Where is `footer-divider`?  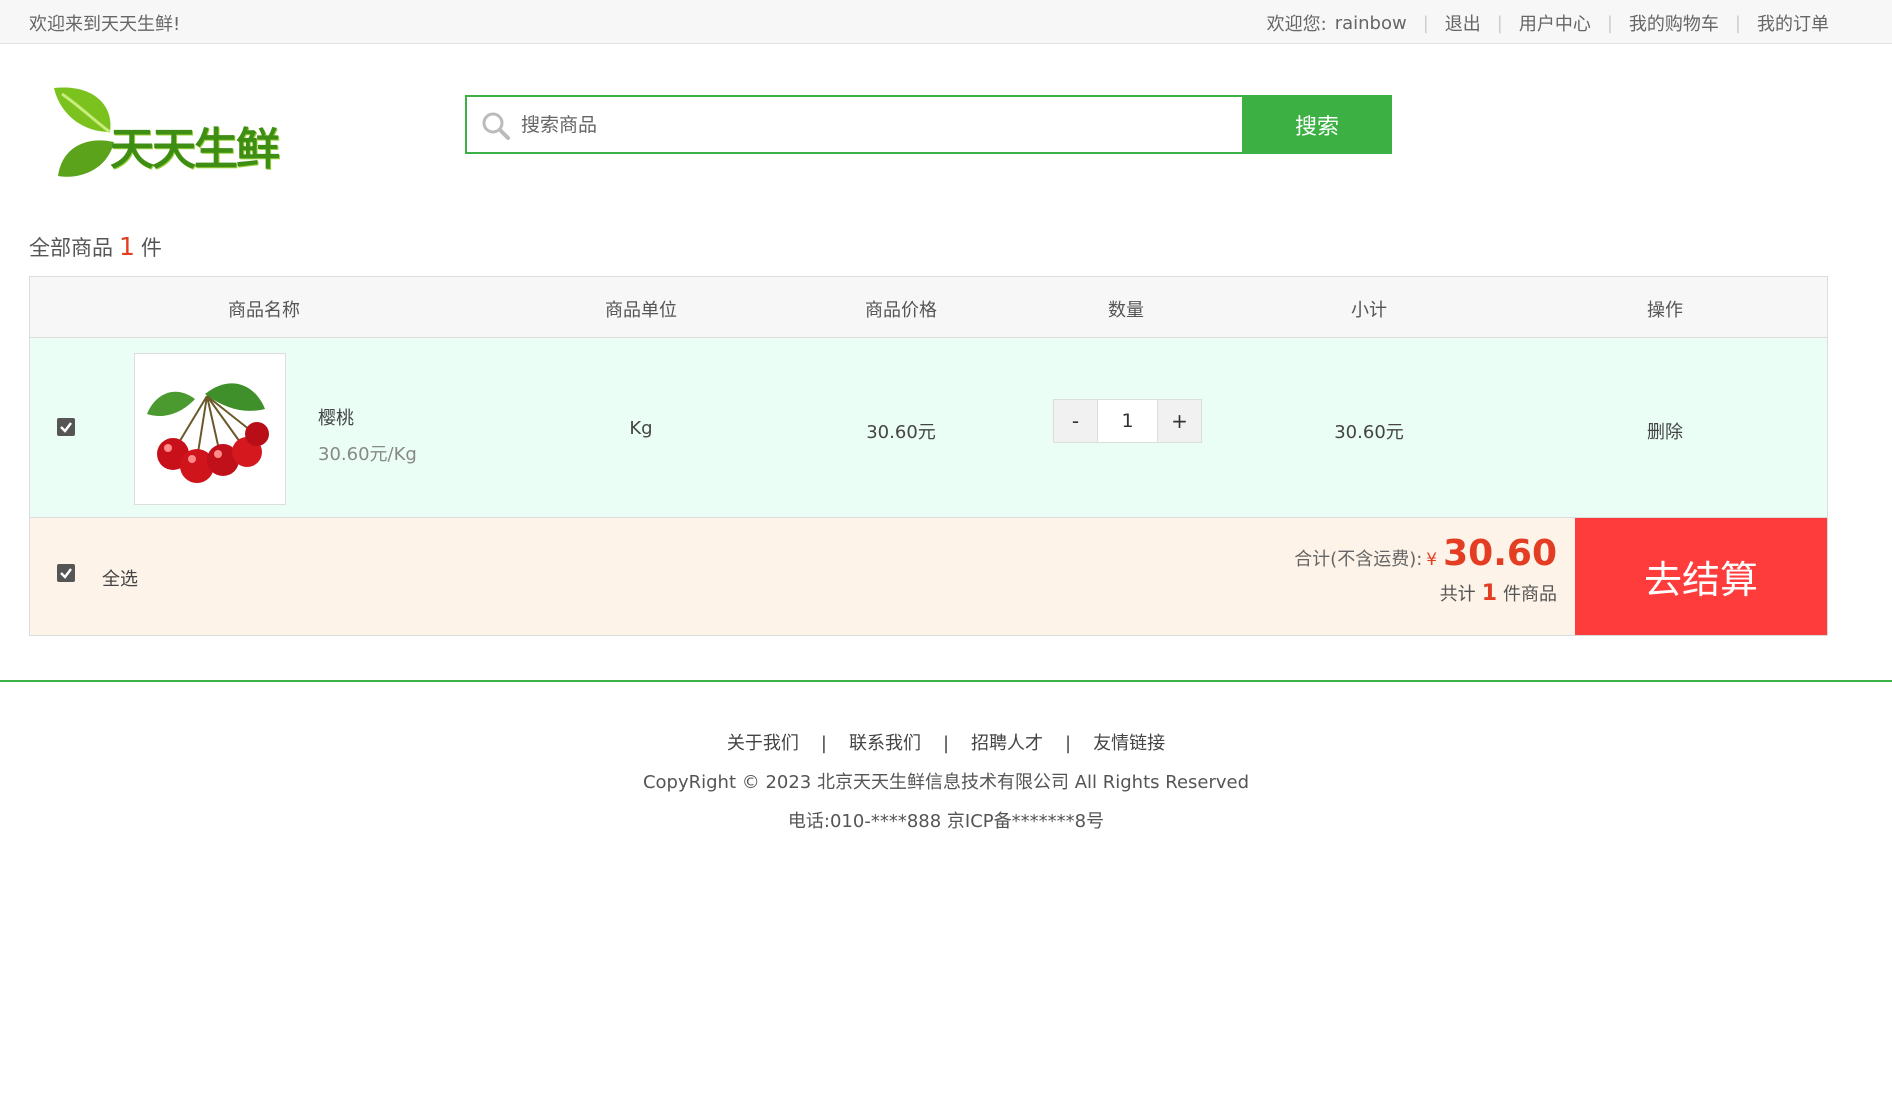
footer-divider is located at coordinates (946, 681).